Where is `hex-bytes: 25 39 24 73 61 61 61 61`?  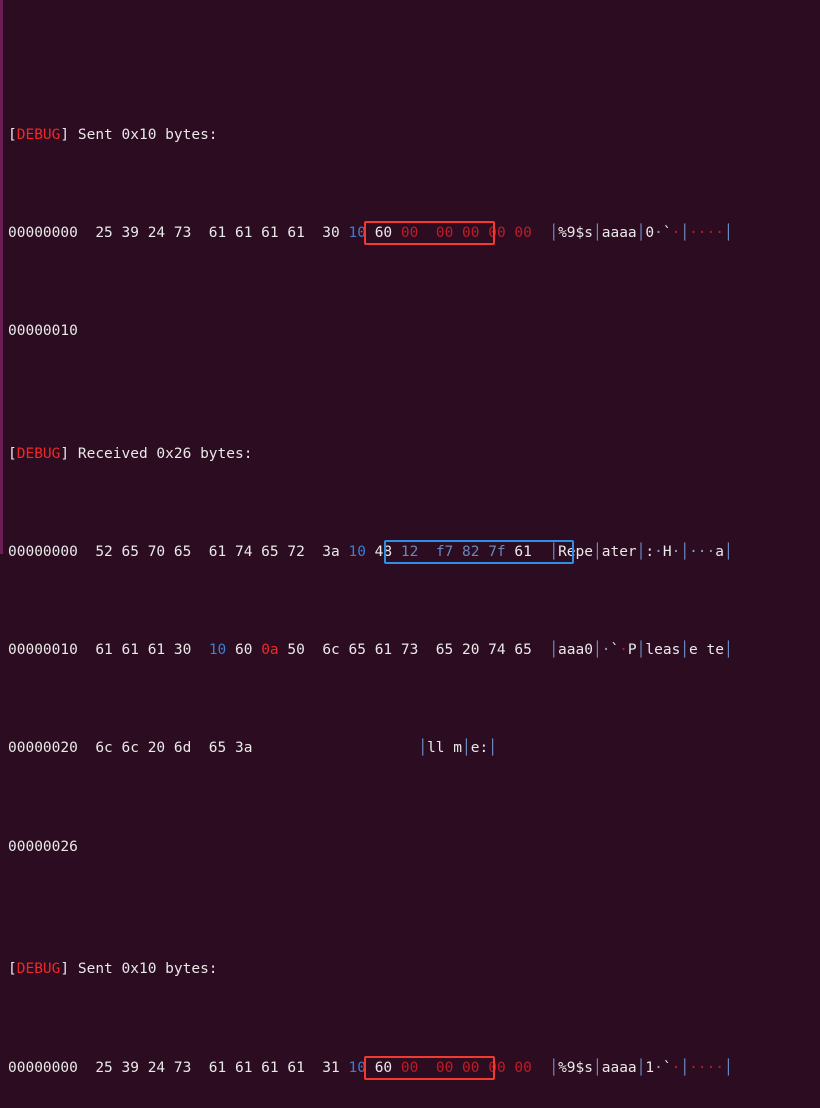 hex-bytes: 25 39 24 73 61 61 61 61 is located at coordinates (209, 232).